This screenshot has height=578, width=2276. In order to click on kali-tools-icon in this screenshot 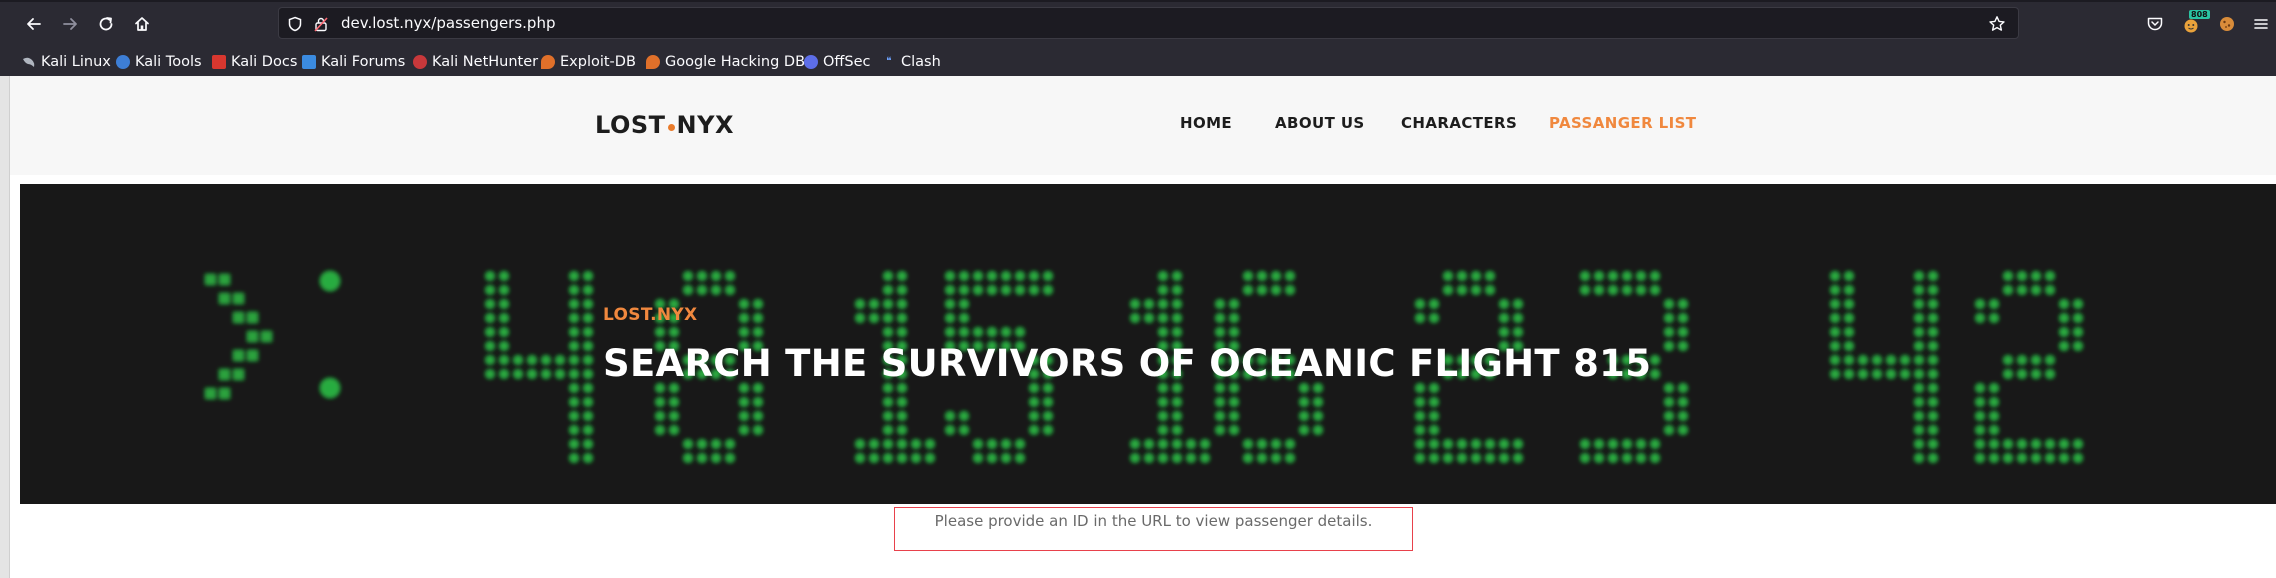, I will do `click(123, 62)`.